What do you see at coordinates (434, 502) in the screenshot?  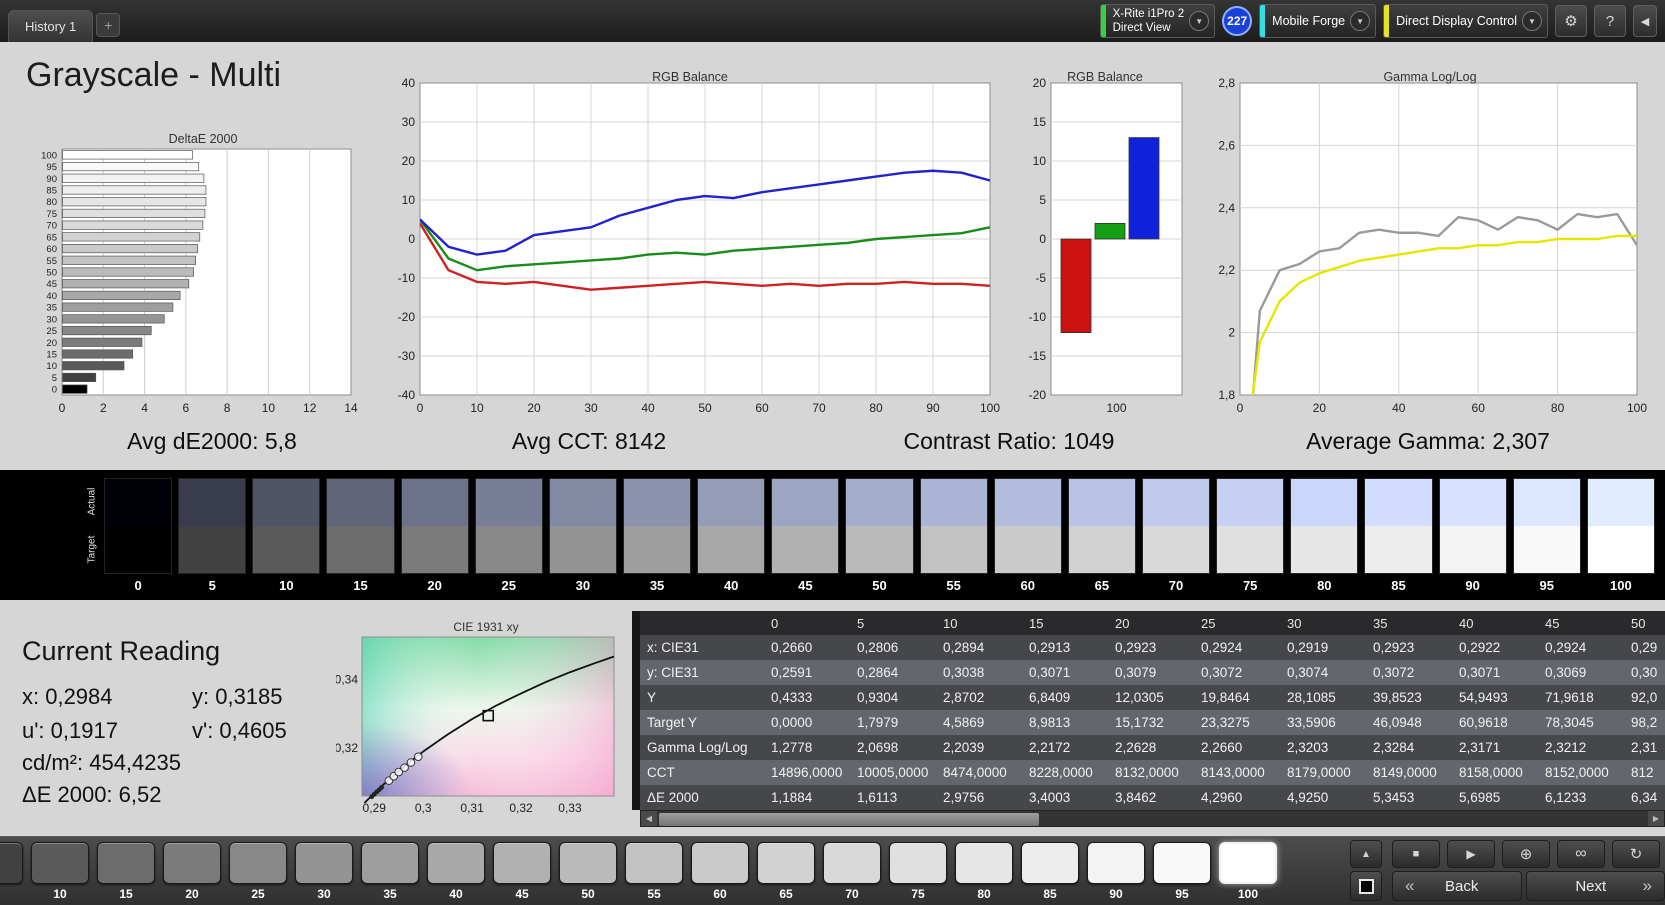 I see `swatch-actual` at bounding box center [434, 502].